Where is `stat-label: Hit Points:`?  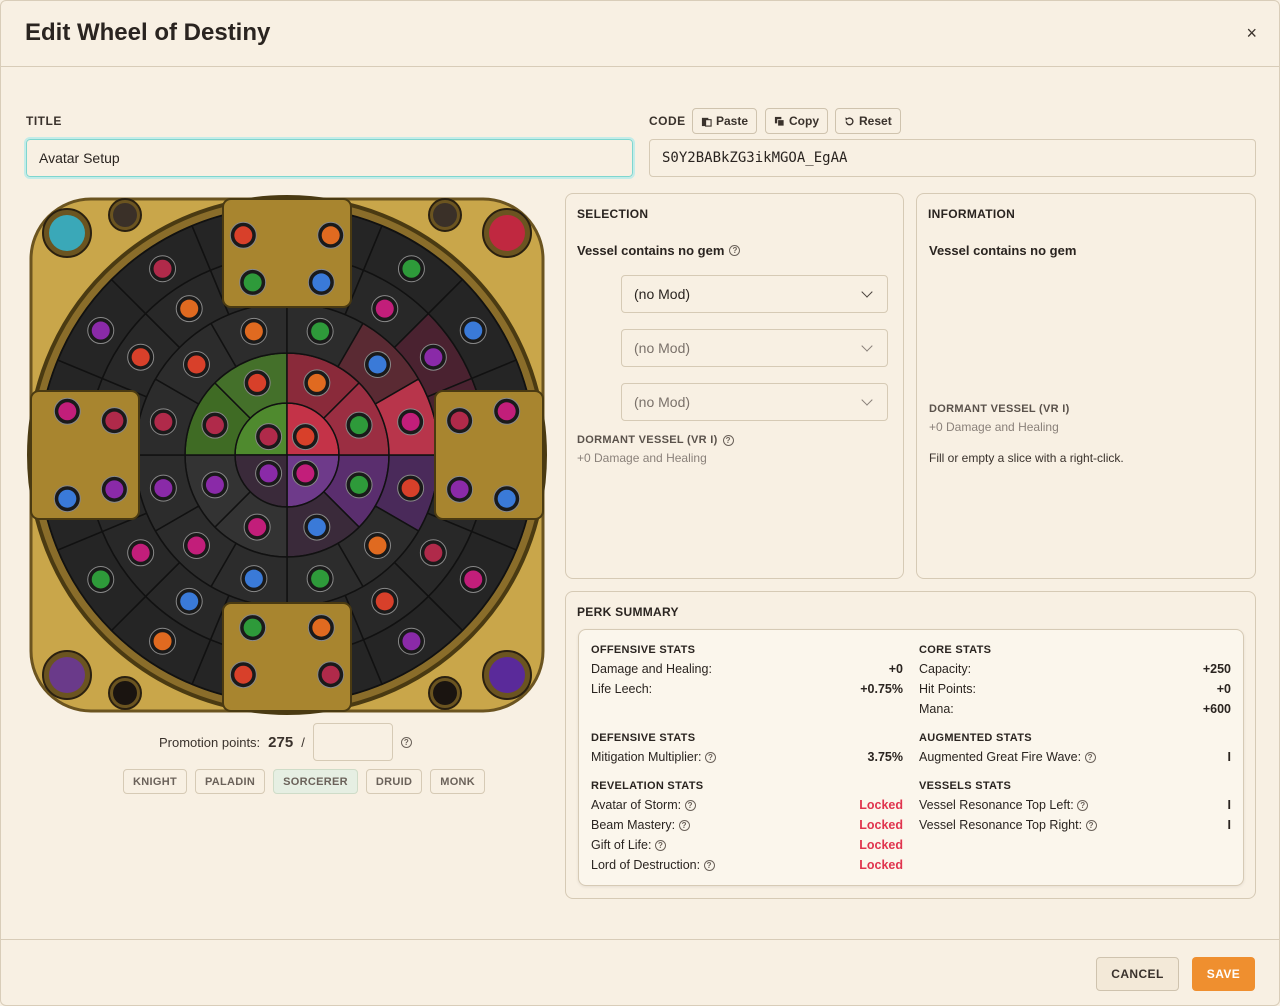
stat-label: Hit Points: is located at coordinates (947, 689).